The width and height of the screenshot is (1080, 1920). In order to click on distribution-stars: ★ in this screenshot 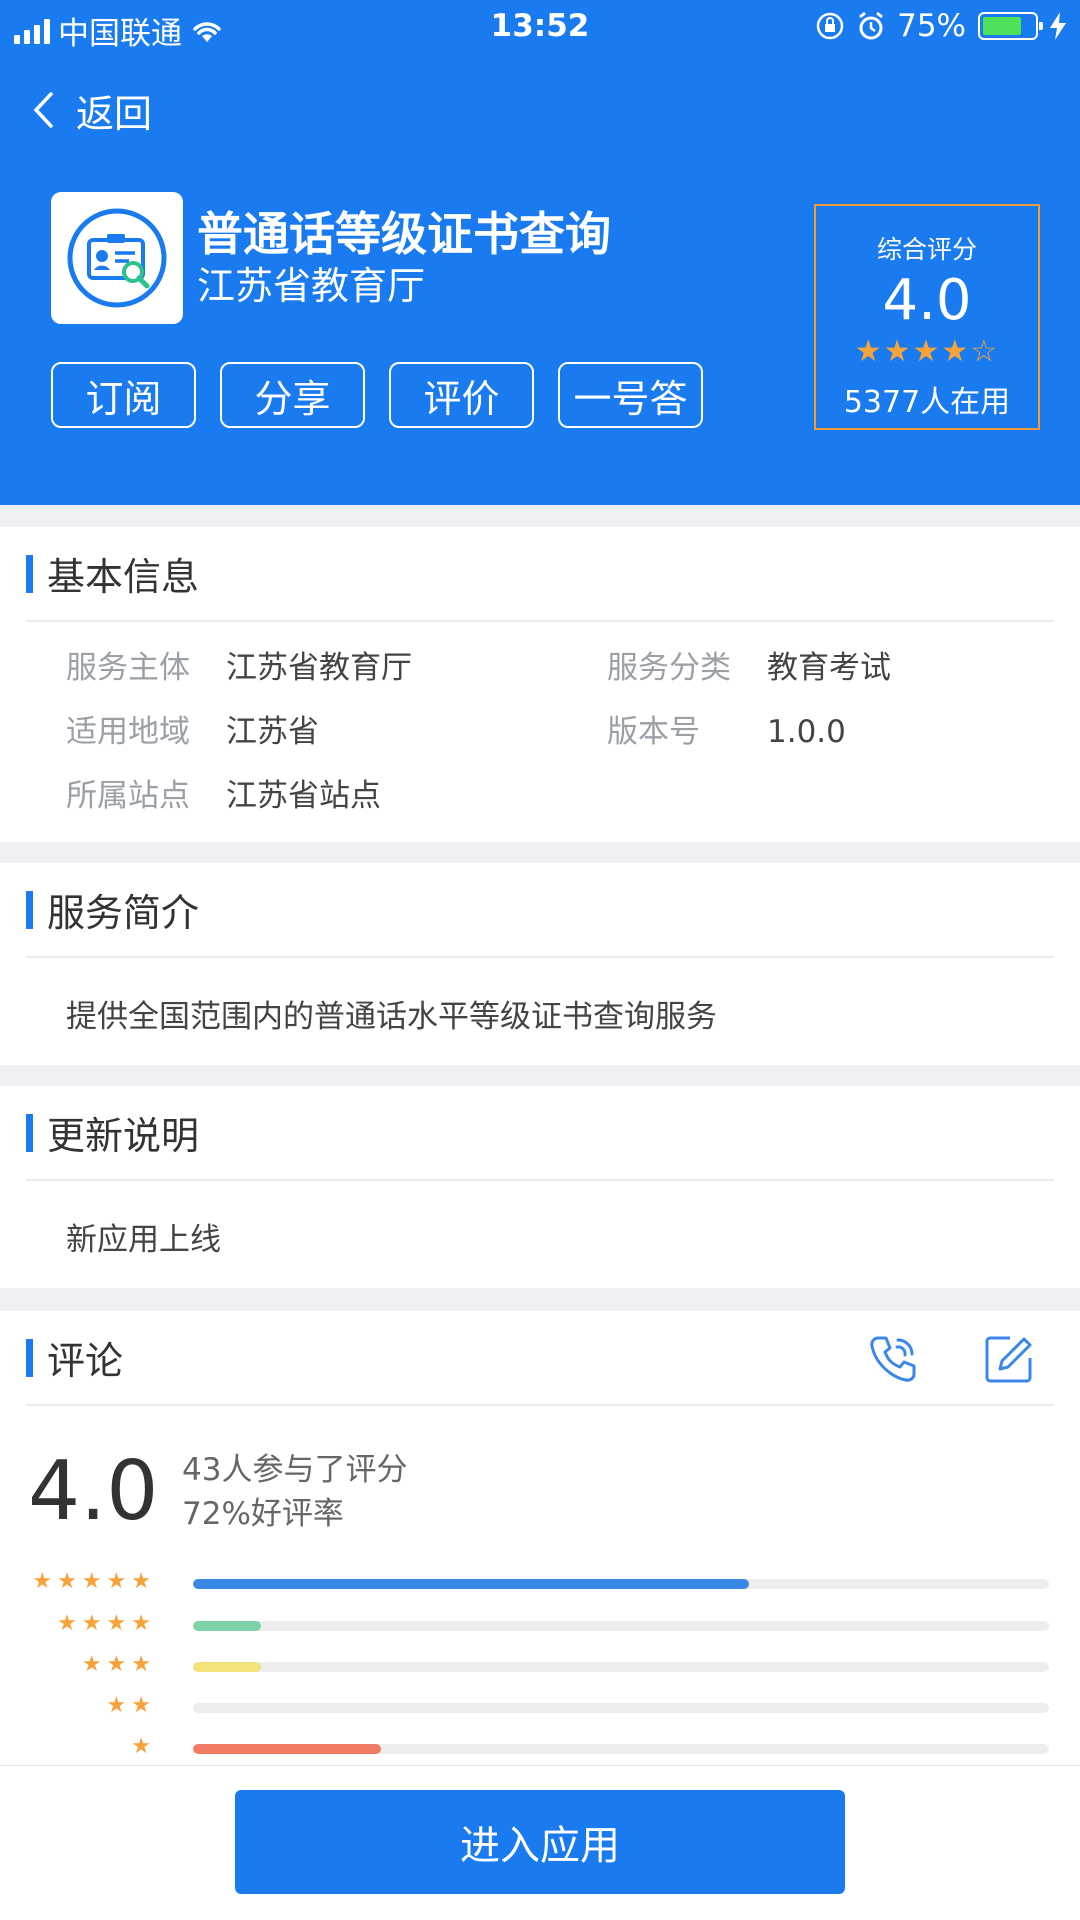, I will do `click(143, 1746)`.